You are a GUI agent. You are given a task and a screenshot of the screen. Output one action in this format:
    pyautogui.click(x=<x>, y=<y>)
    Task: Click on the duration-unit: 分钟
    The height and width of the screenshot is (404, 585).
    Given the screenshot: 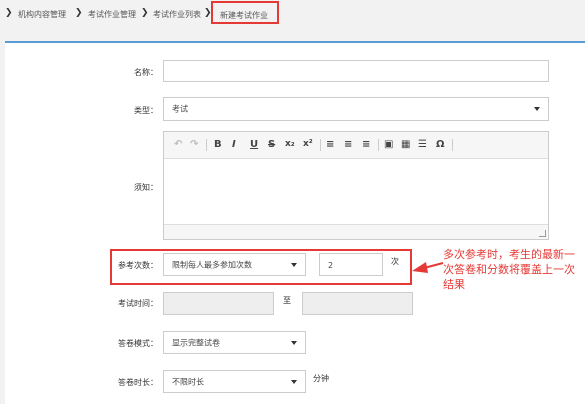 What is the action you would take?
    pyautogui.click(x=321, y=378)
    